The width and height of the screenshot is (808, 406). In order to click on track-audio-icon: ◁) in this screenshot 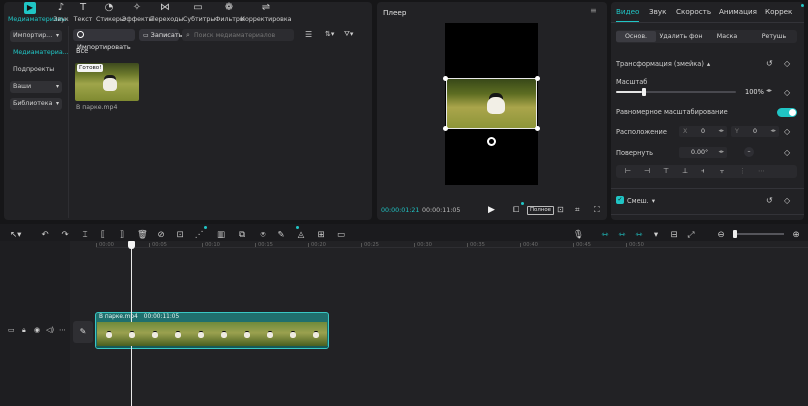, I will do `click(50, 330)`.